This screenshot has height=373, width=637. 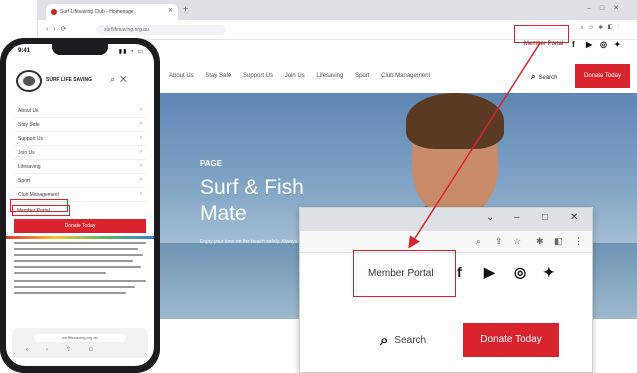 I want to click on annotation-arrows, so click(x=474, y=145).